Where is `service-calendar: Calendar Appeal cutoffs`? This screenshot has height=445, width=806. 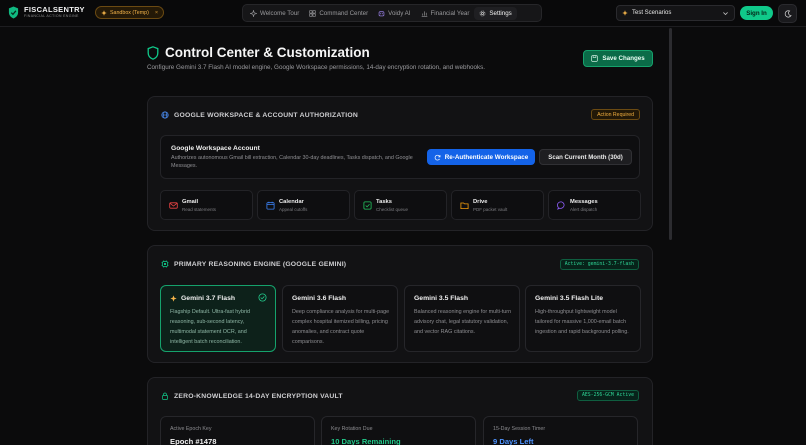
service-calendar: Calendar Appeal cutoffs is located at coordinates (303, 205).